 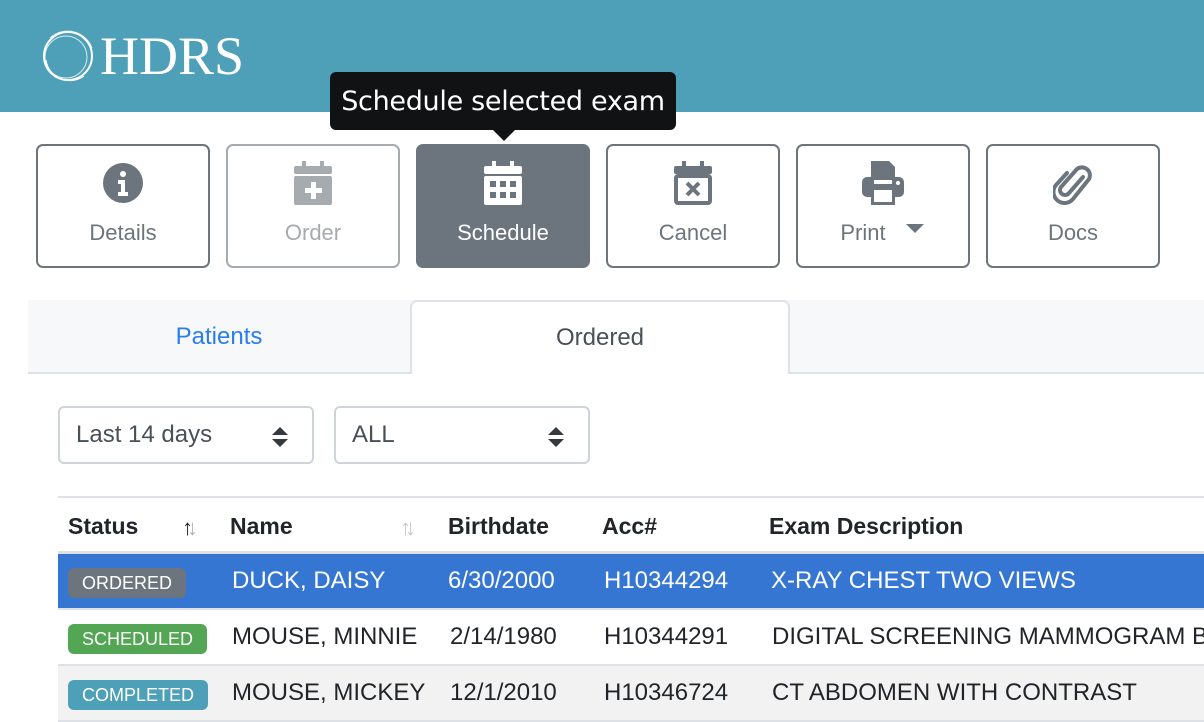 I want to click on tooltip-arrow, so click(x=504, y=135).